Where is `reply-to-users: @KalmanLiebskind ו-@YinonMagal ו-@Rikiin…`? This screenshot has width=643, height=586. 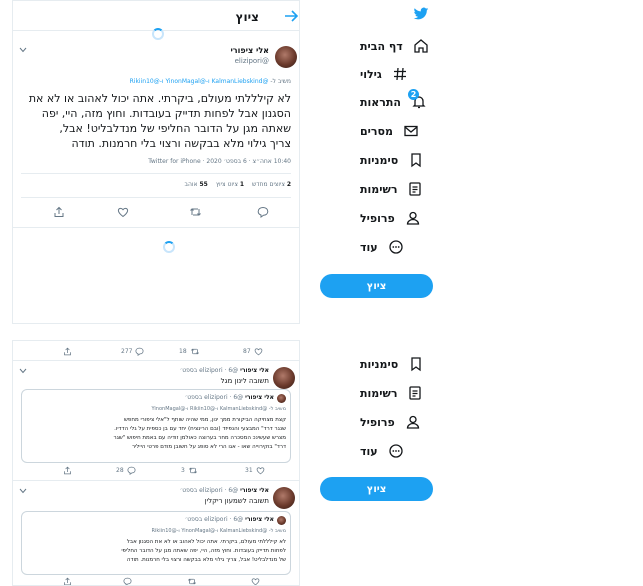 reply-to-users: @KalmanLiebskind ו-@YinonMagal ו-@Rikiin… is located at coordinates (199, 81).